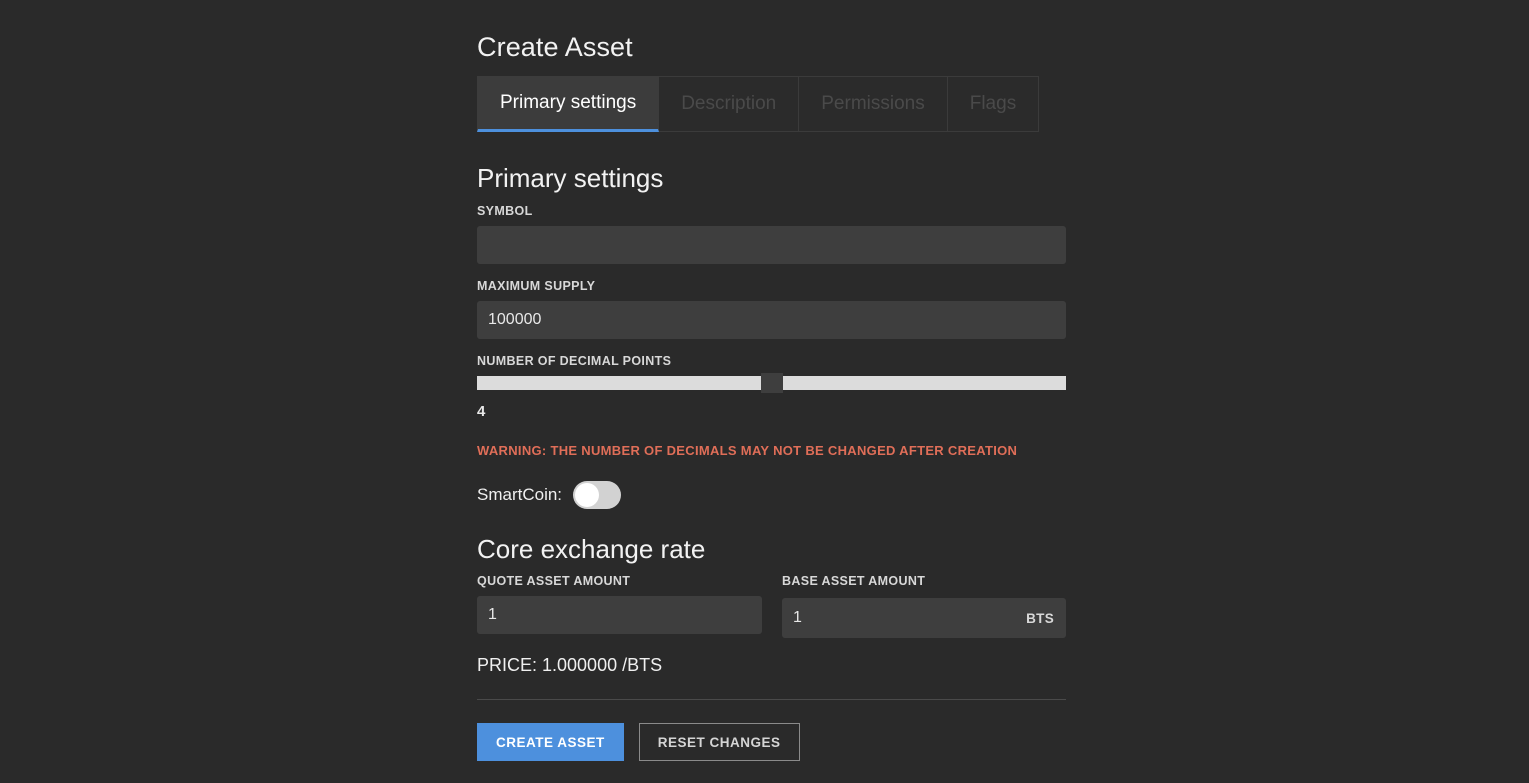 The image size is (1529, 783). I want to click on decimal-points-label: NUMBER OF DECIMAL POINTS, so click(574, 361).